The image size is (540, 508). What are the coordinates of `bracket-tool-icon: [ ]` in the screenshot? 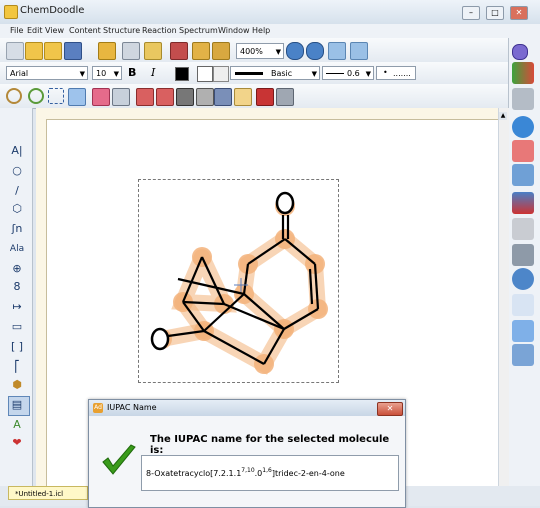 It's located at (17, 347).